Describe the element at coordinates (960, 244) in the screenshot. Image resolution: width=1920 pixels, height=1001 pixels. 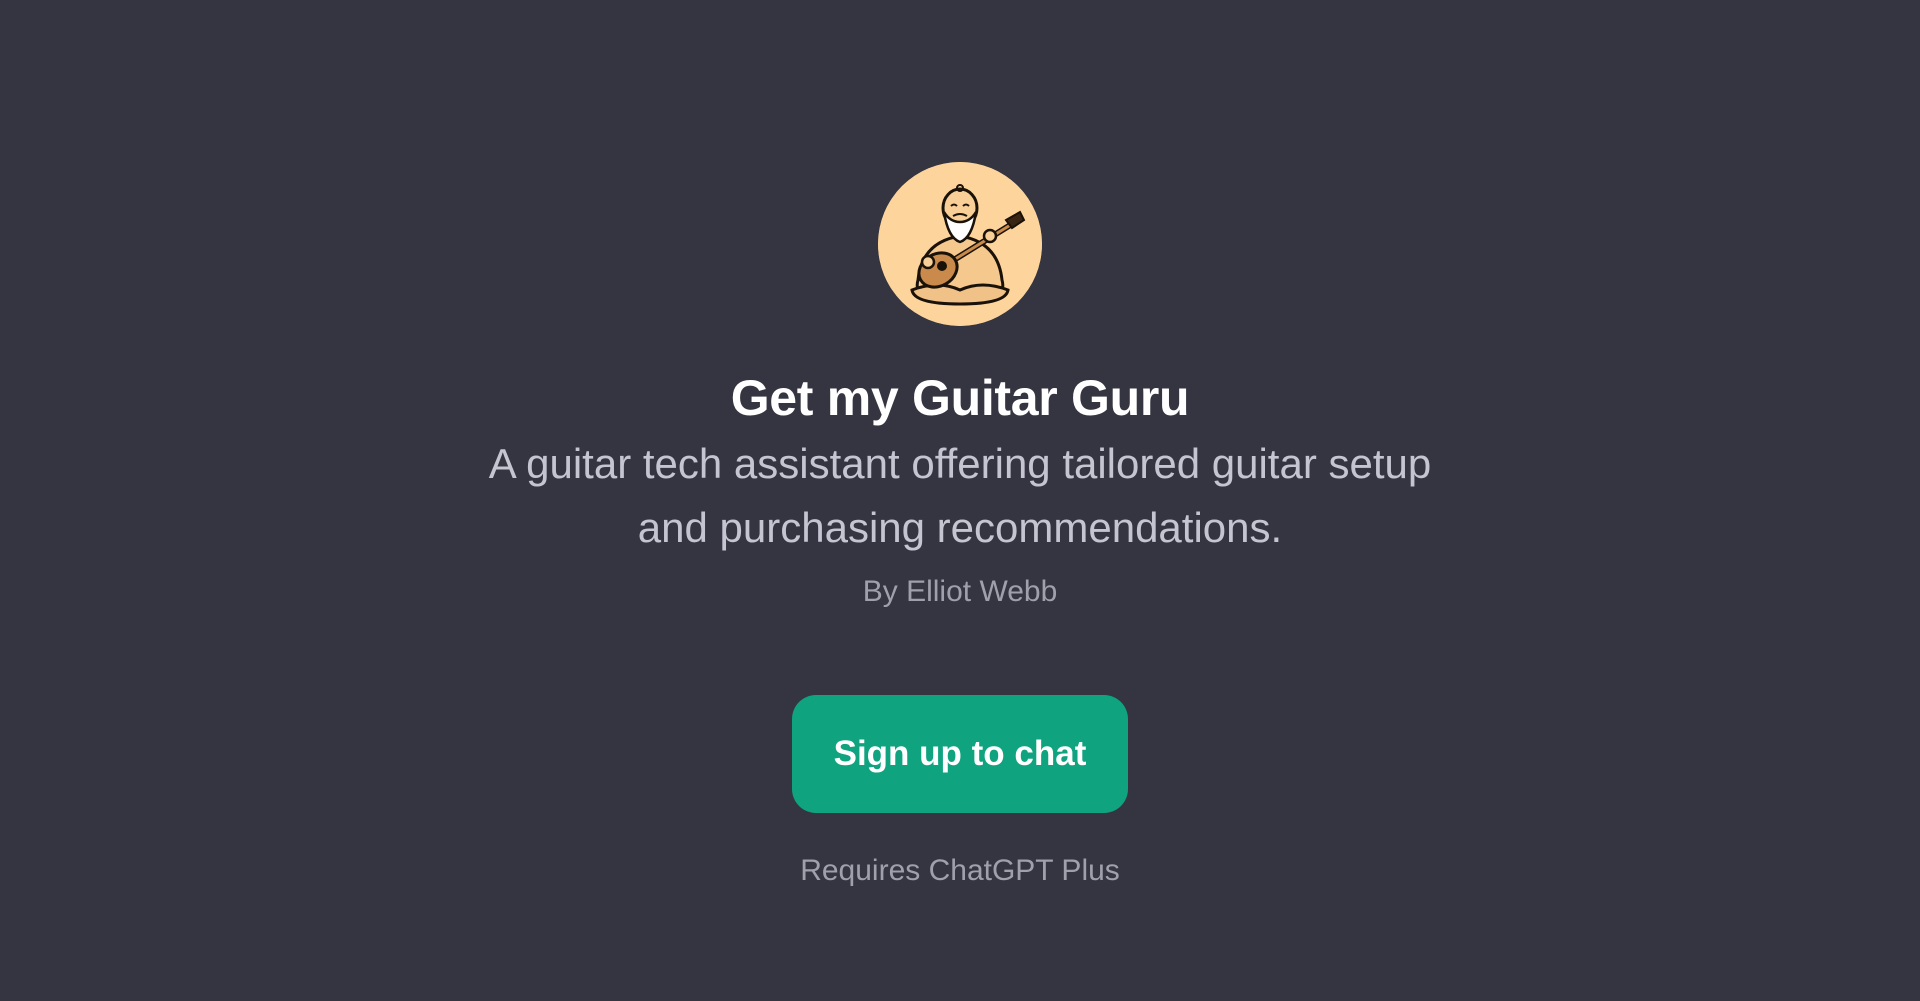
I see `guitar-guru-avatar-icon` at that location.